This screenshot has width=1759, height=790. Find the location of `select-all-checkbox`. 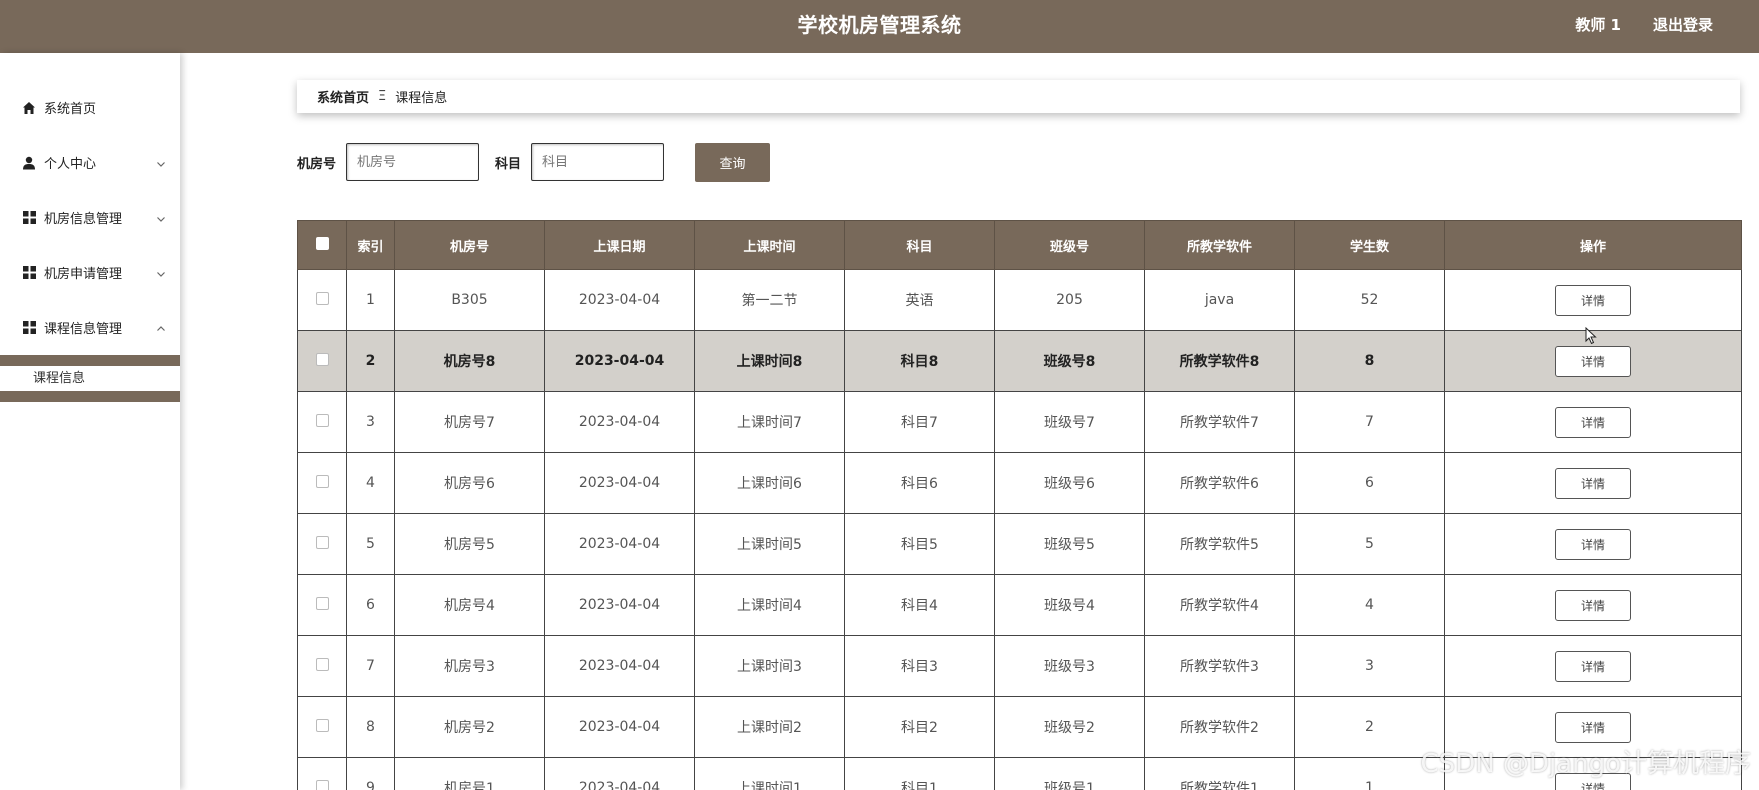

select-all-checkbox is located at coordinates (322, 243).